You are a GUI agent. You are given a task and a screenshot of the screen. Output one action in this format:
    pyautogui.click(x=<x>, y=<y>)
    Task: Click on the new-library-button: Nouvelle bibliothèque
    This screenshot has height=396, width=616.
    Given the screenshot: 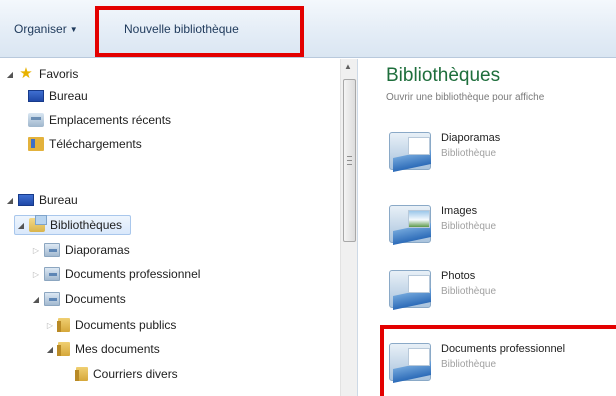 What is the action you would take?
    pyautogui.click(x=181, y=29)
    